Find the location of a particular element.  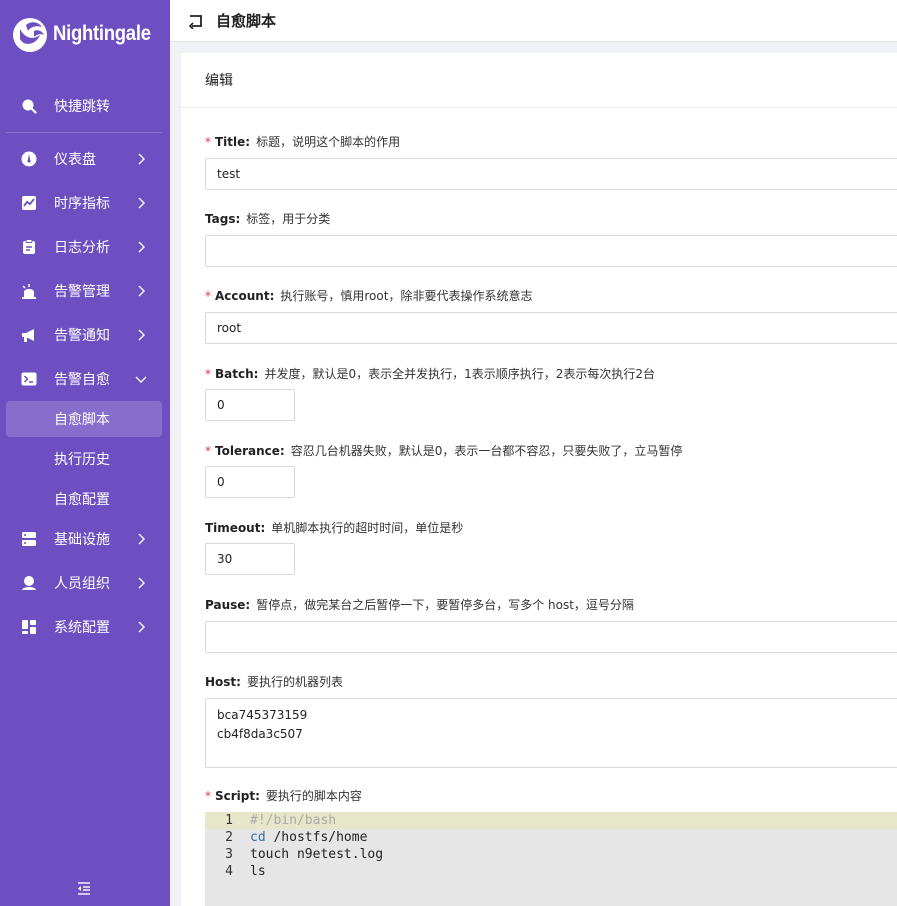

sidebar-item-users-teams: 人员组织 is located at coordinates (84, 583).